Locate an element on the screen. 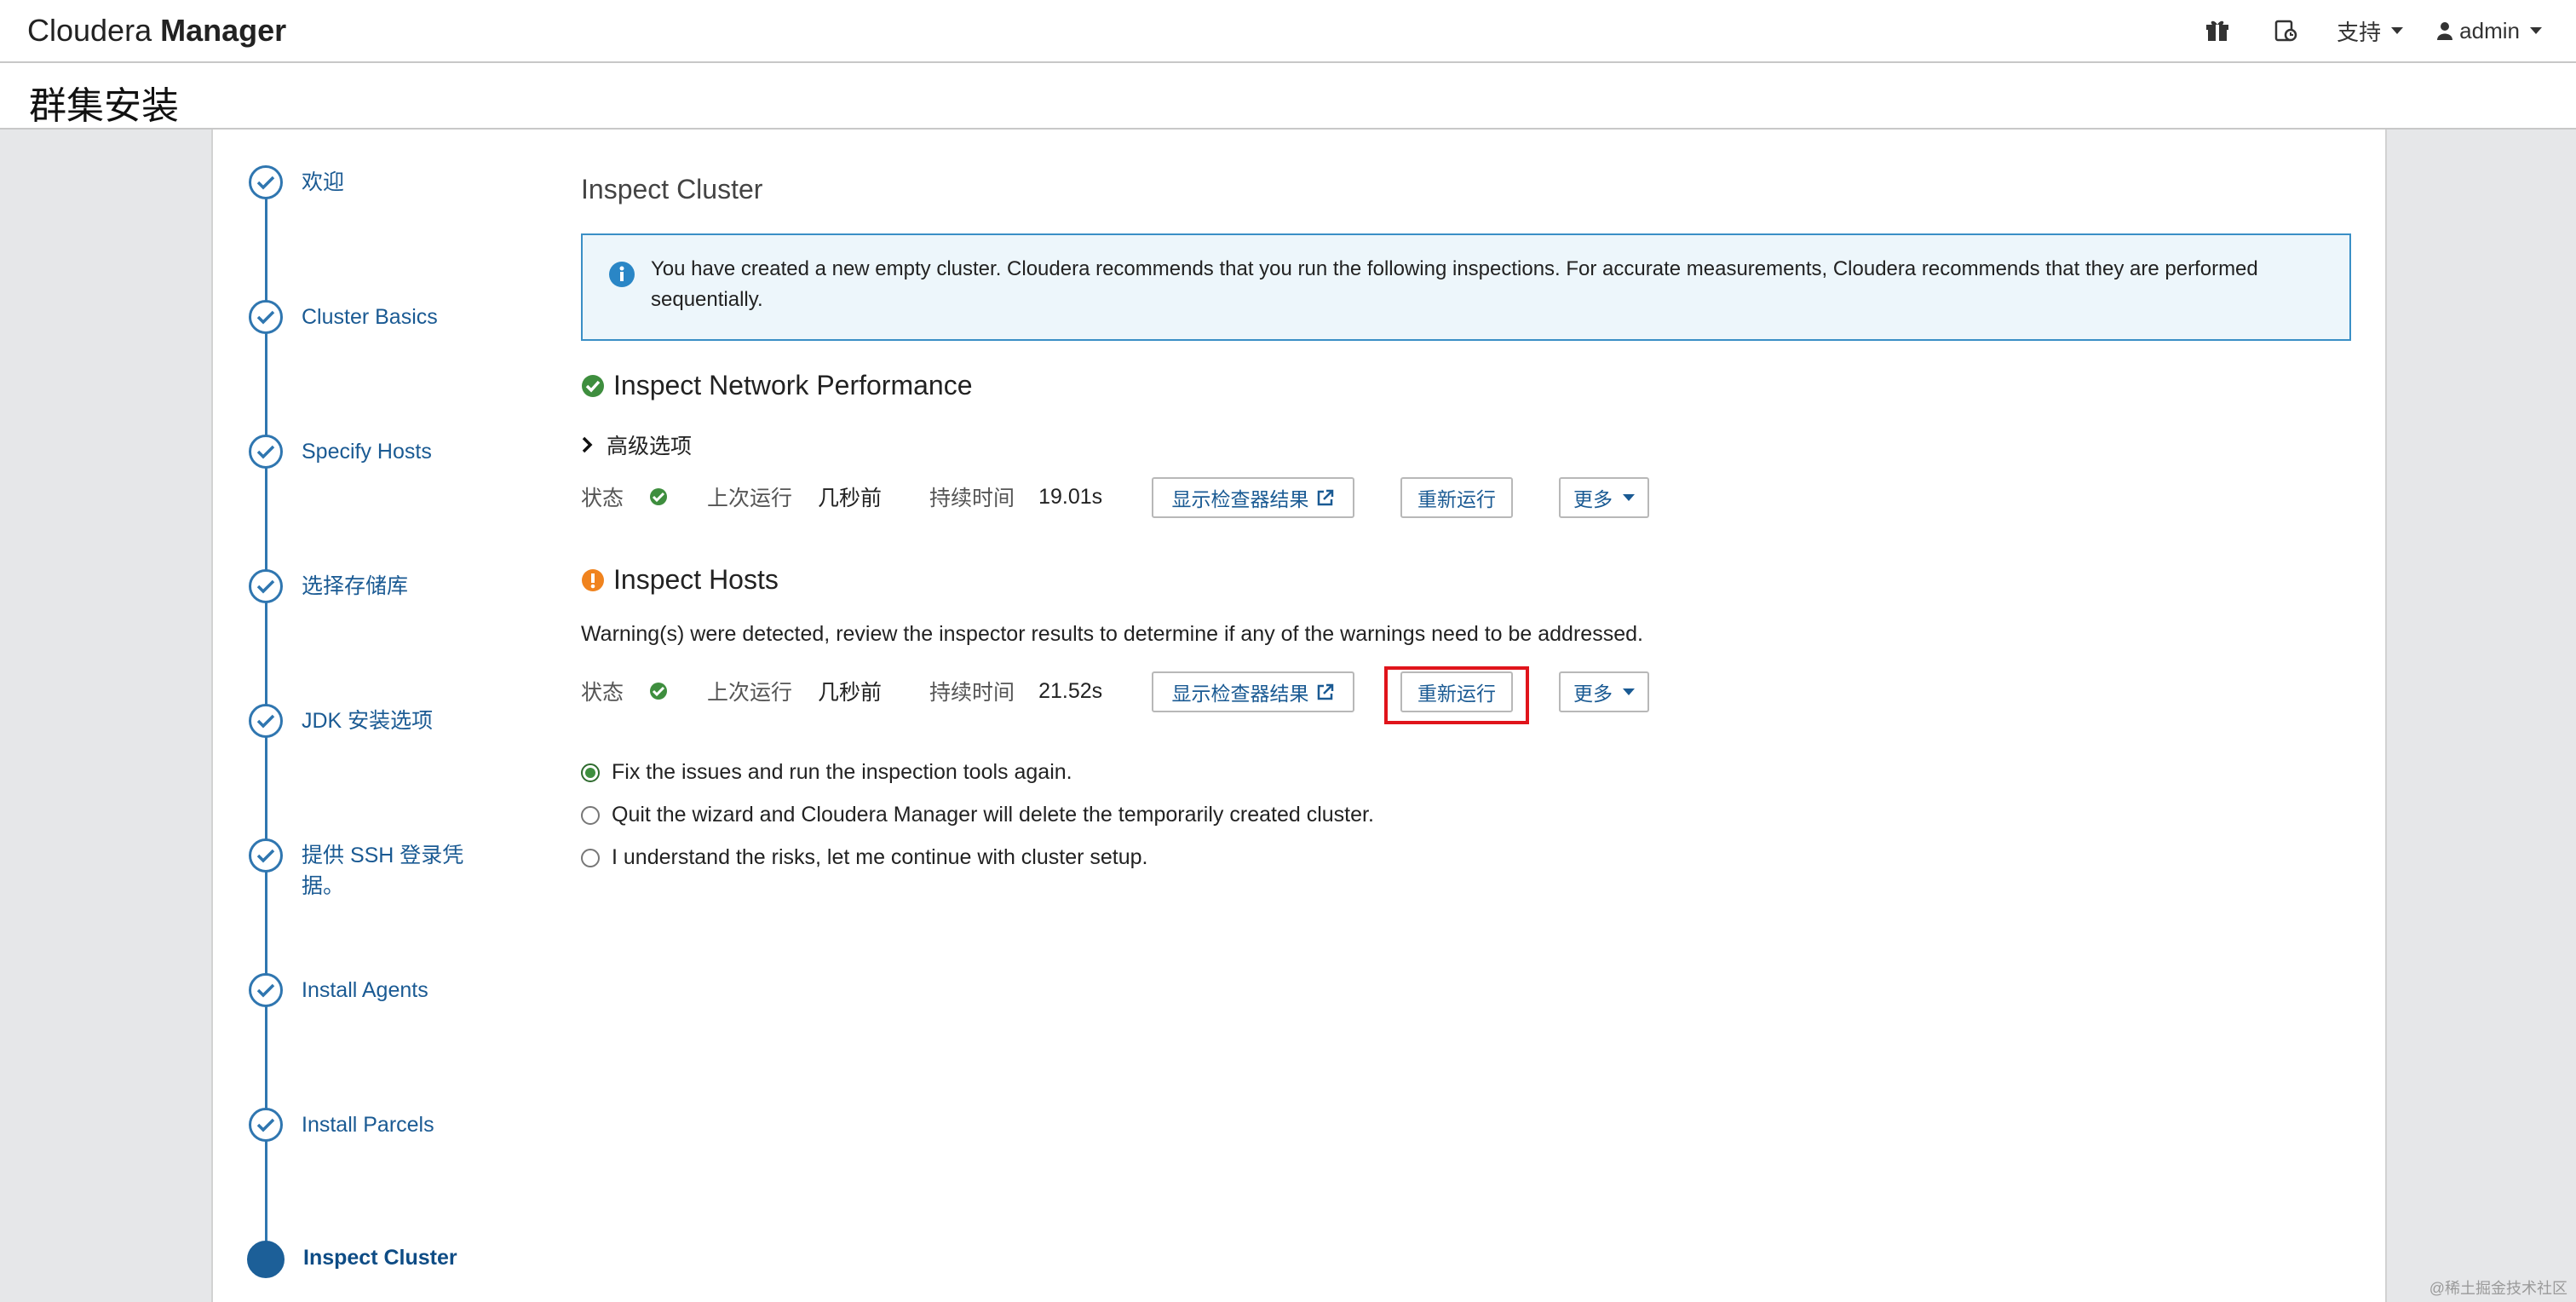 Image resolution: width=2576 pixels, height=1302 pixels. hosts-status-row: 状态 上次运行 几秒前 持续时间 21.52s is located at coordinates (842, 691).